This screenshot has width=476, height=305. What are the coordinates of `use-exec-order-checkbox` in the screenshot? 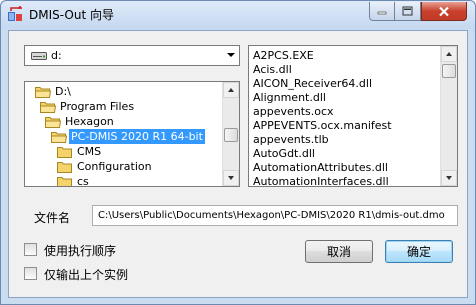 It's located at (30, 249).